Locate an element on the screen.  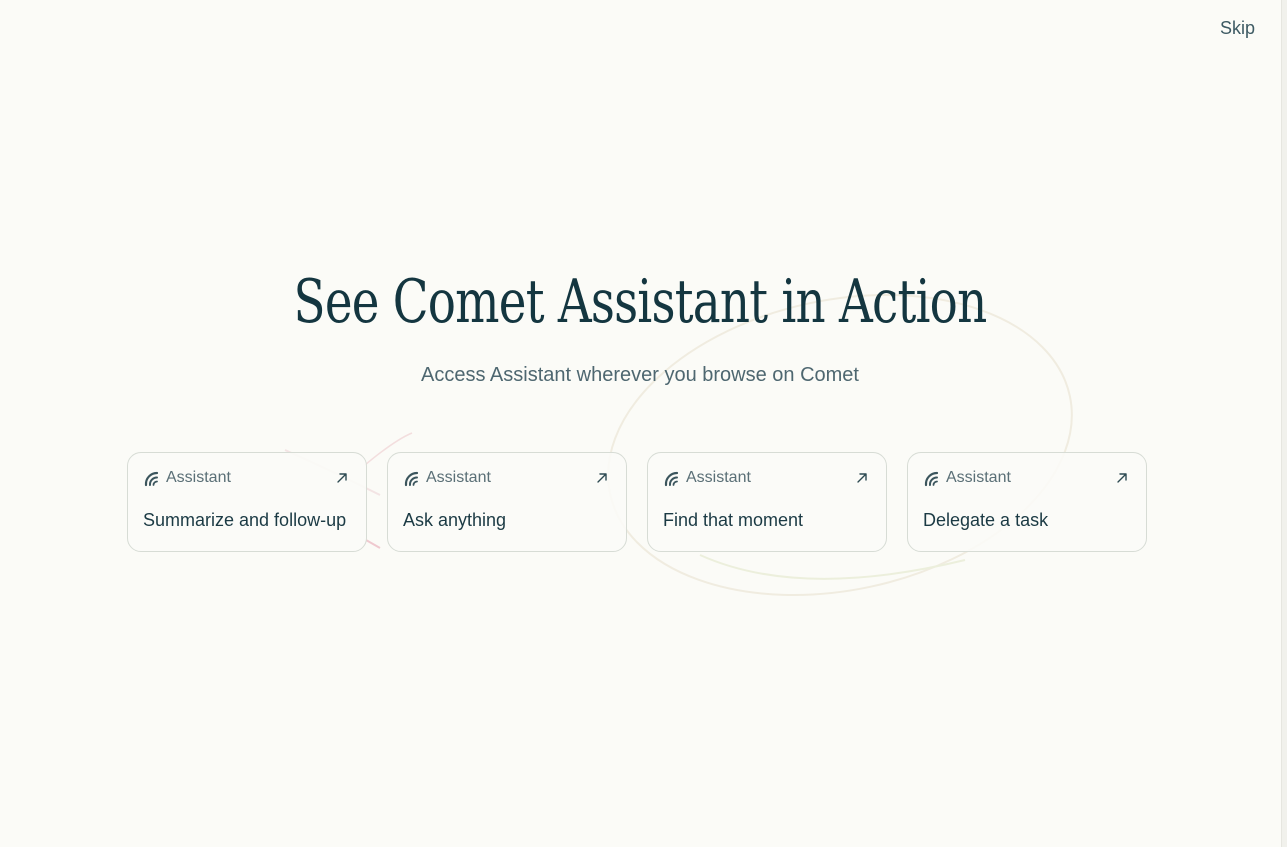
window-edge is located at coordinates (1284, 423).